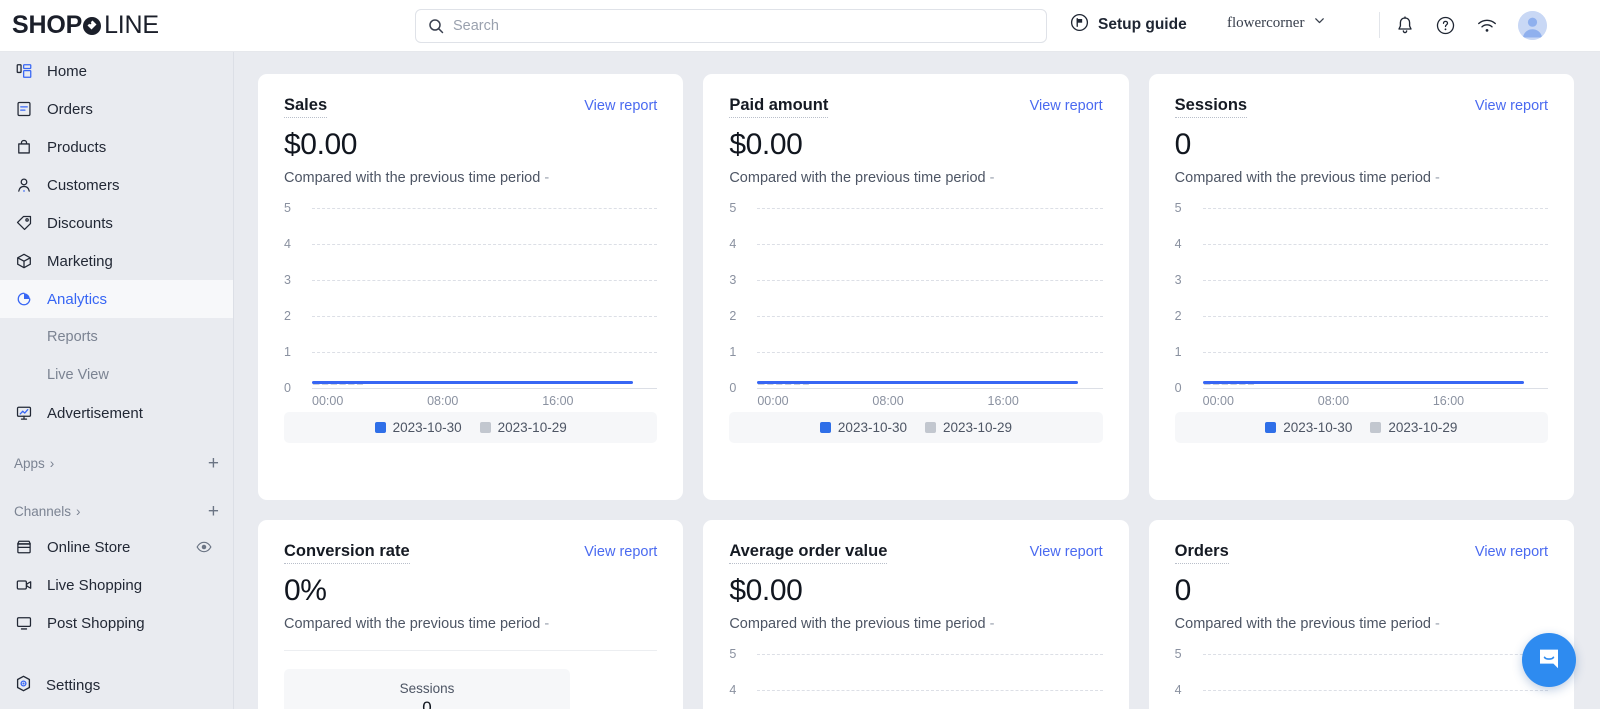 Image resolution: width=1600 pixels, height=709 pixels. Describe the element at coordinates (117, 26) in the screenshot. I see `brand-logo: SHOP LINE` at that location.